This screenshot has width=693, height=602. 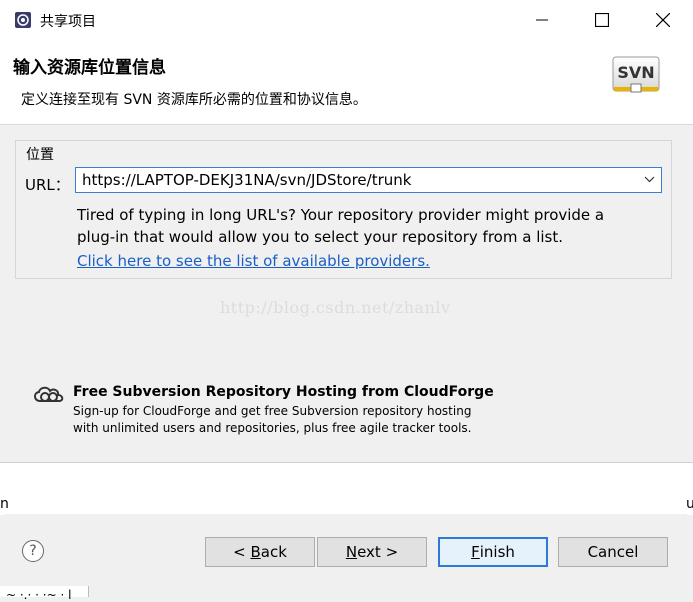 I want to click on background-text-left: n, so click(x=4, y=504).